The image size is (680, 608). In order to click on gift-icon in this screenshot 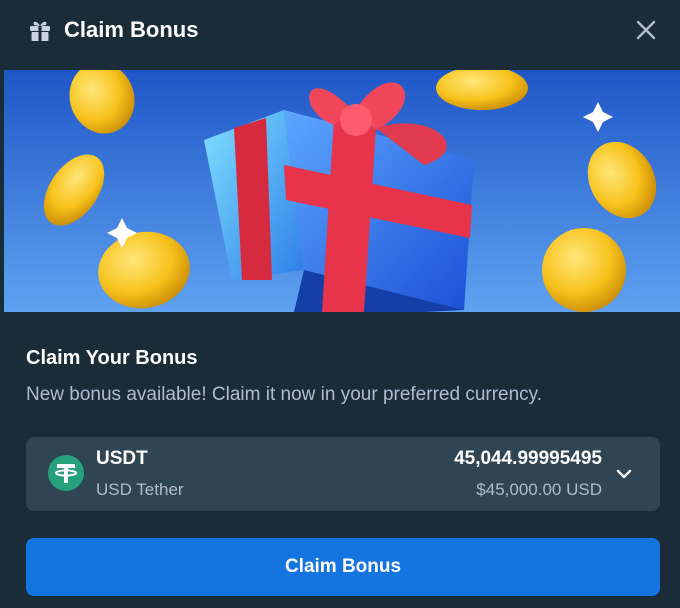, I will do `click(40, 31)`.